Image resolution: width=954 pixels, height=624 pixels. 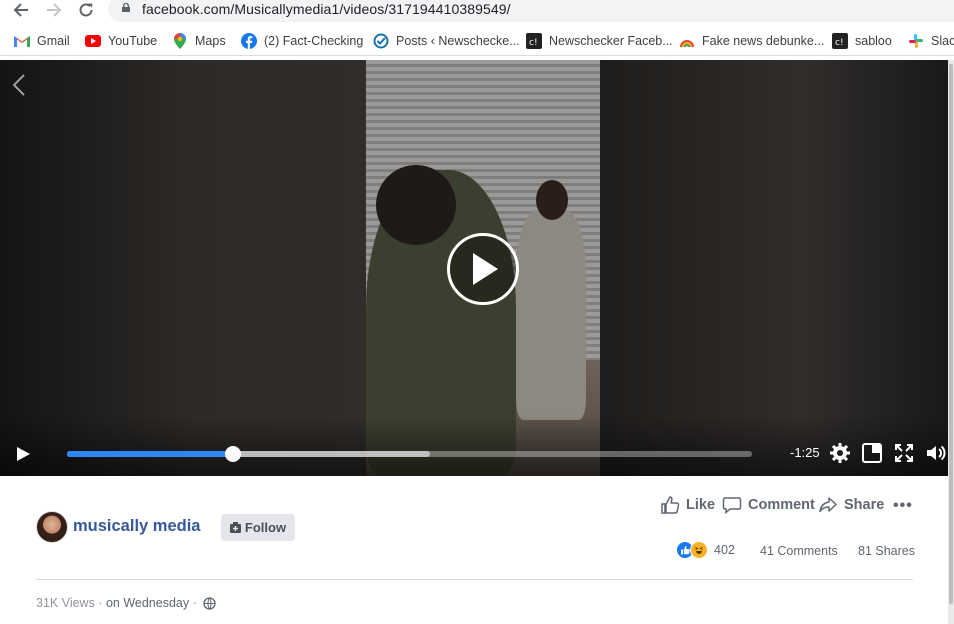 What do you see at coordinates (872, 453) in the screenshot?
I see `miniplayer-icon` at bounding box center [872, 453].